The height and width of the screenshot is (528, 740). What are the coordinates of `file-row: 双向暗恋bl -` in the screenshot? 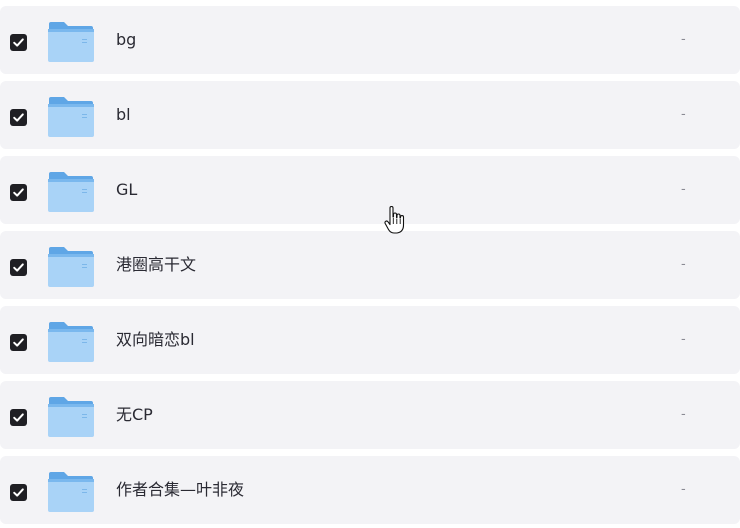 It's located at (370, 340).